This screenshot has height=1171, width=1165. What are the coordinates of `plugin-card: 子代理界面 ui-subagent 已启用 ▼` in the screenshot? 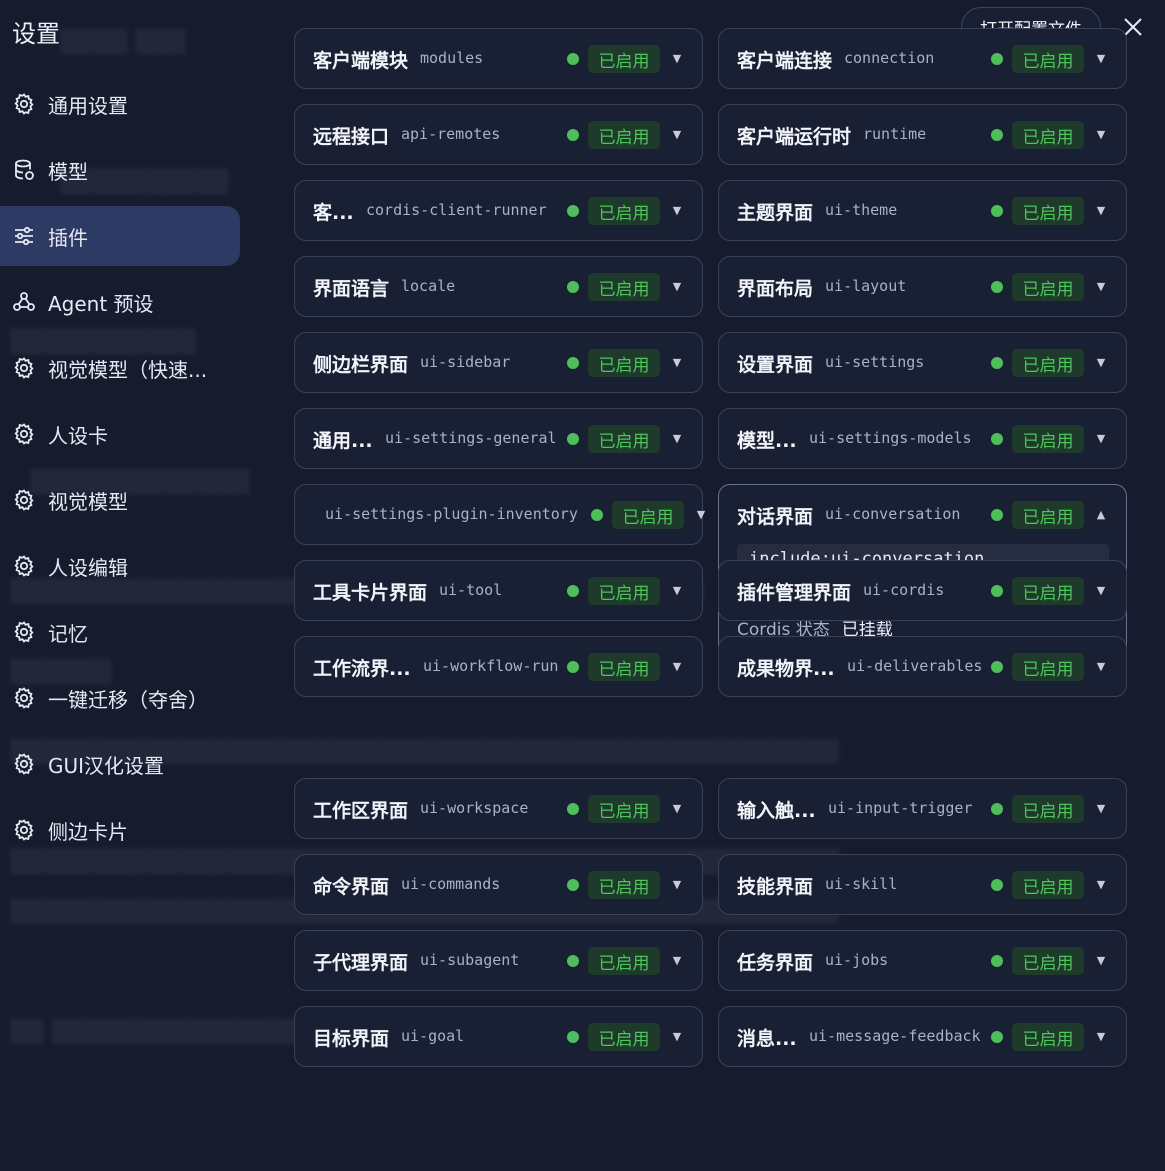 It's located at (498, 960).